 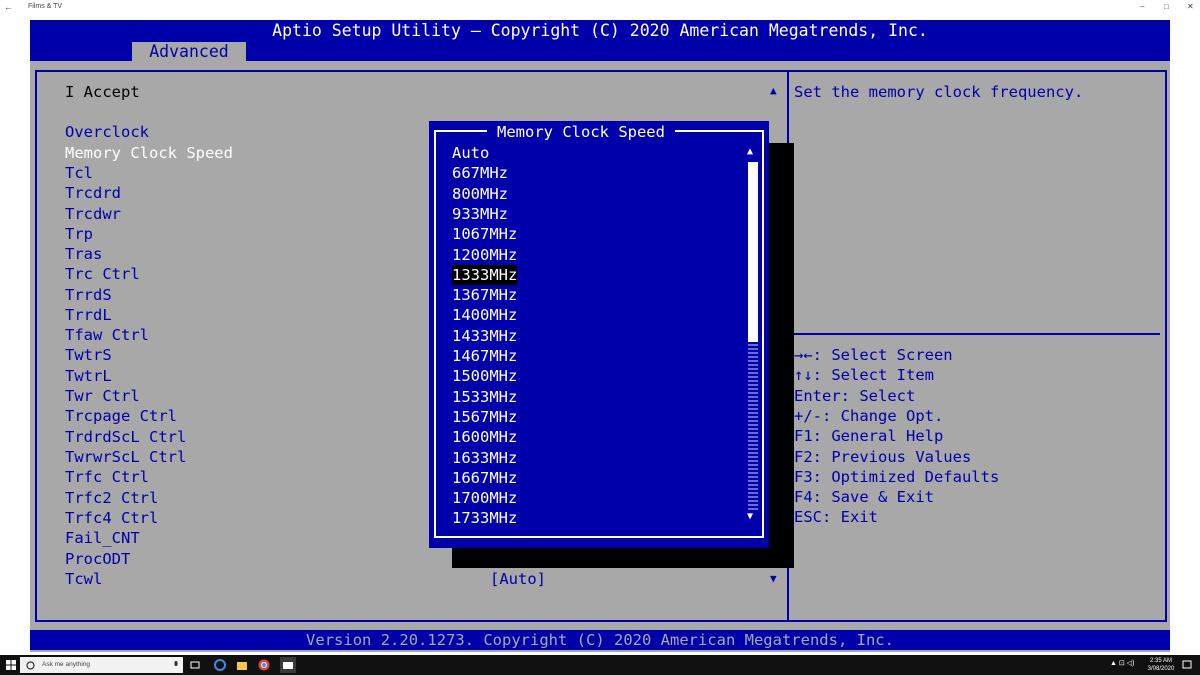 I want to click on popup-option: 1667MHz, so click(x=484, y=478).